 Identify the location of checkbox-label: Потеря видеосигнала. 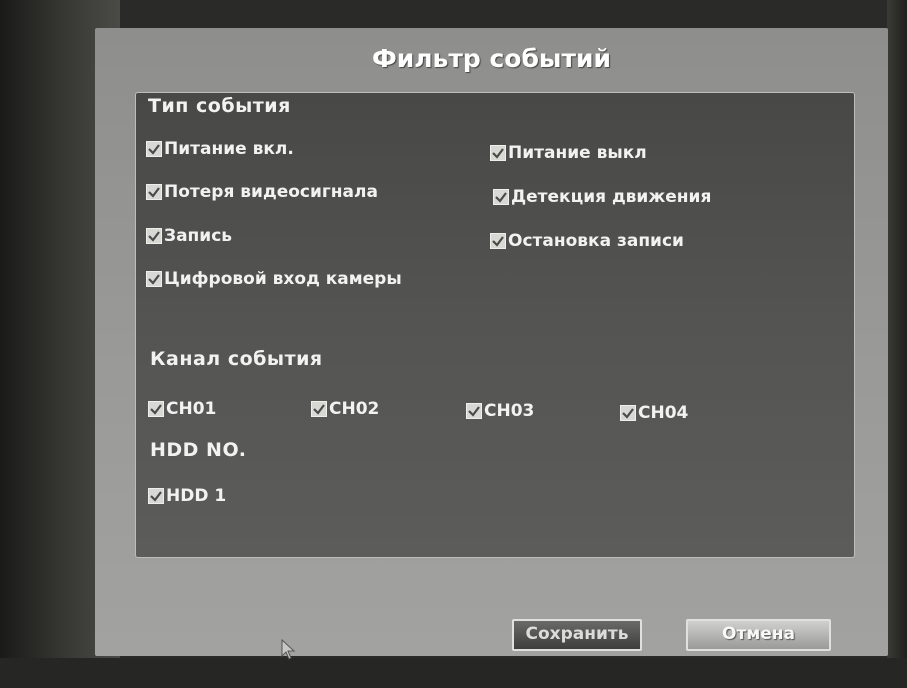
(271, 192).